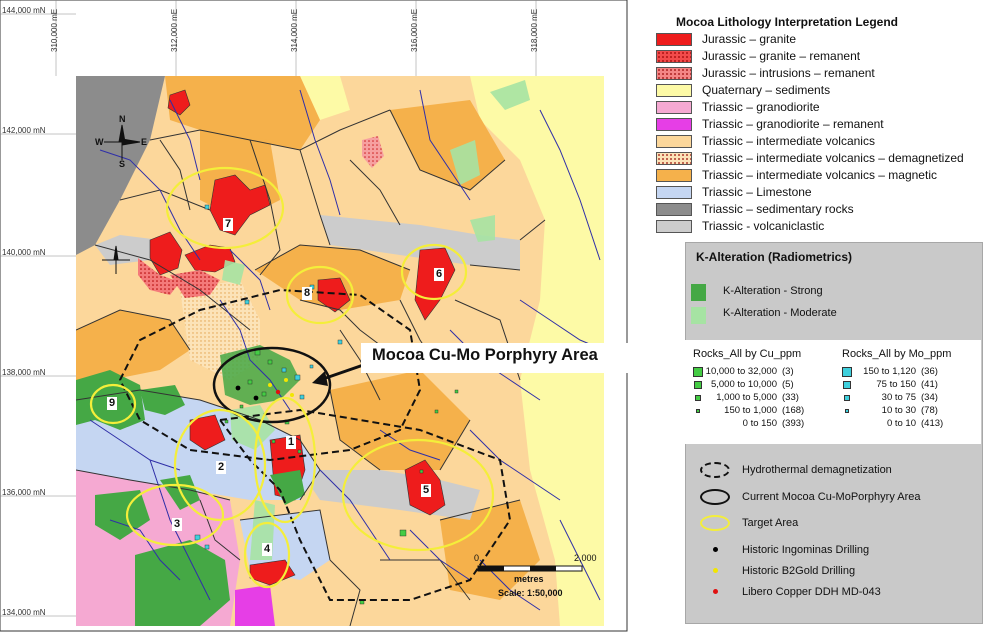 The width and height of the screenshot is (996, 632). I want to click on scale-unit: metres, so click(529, 579).